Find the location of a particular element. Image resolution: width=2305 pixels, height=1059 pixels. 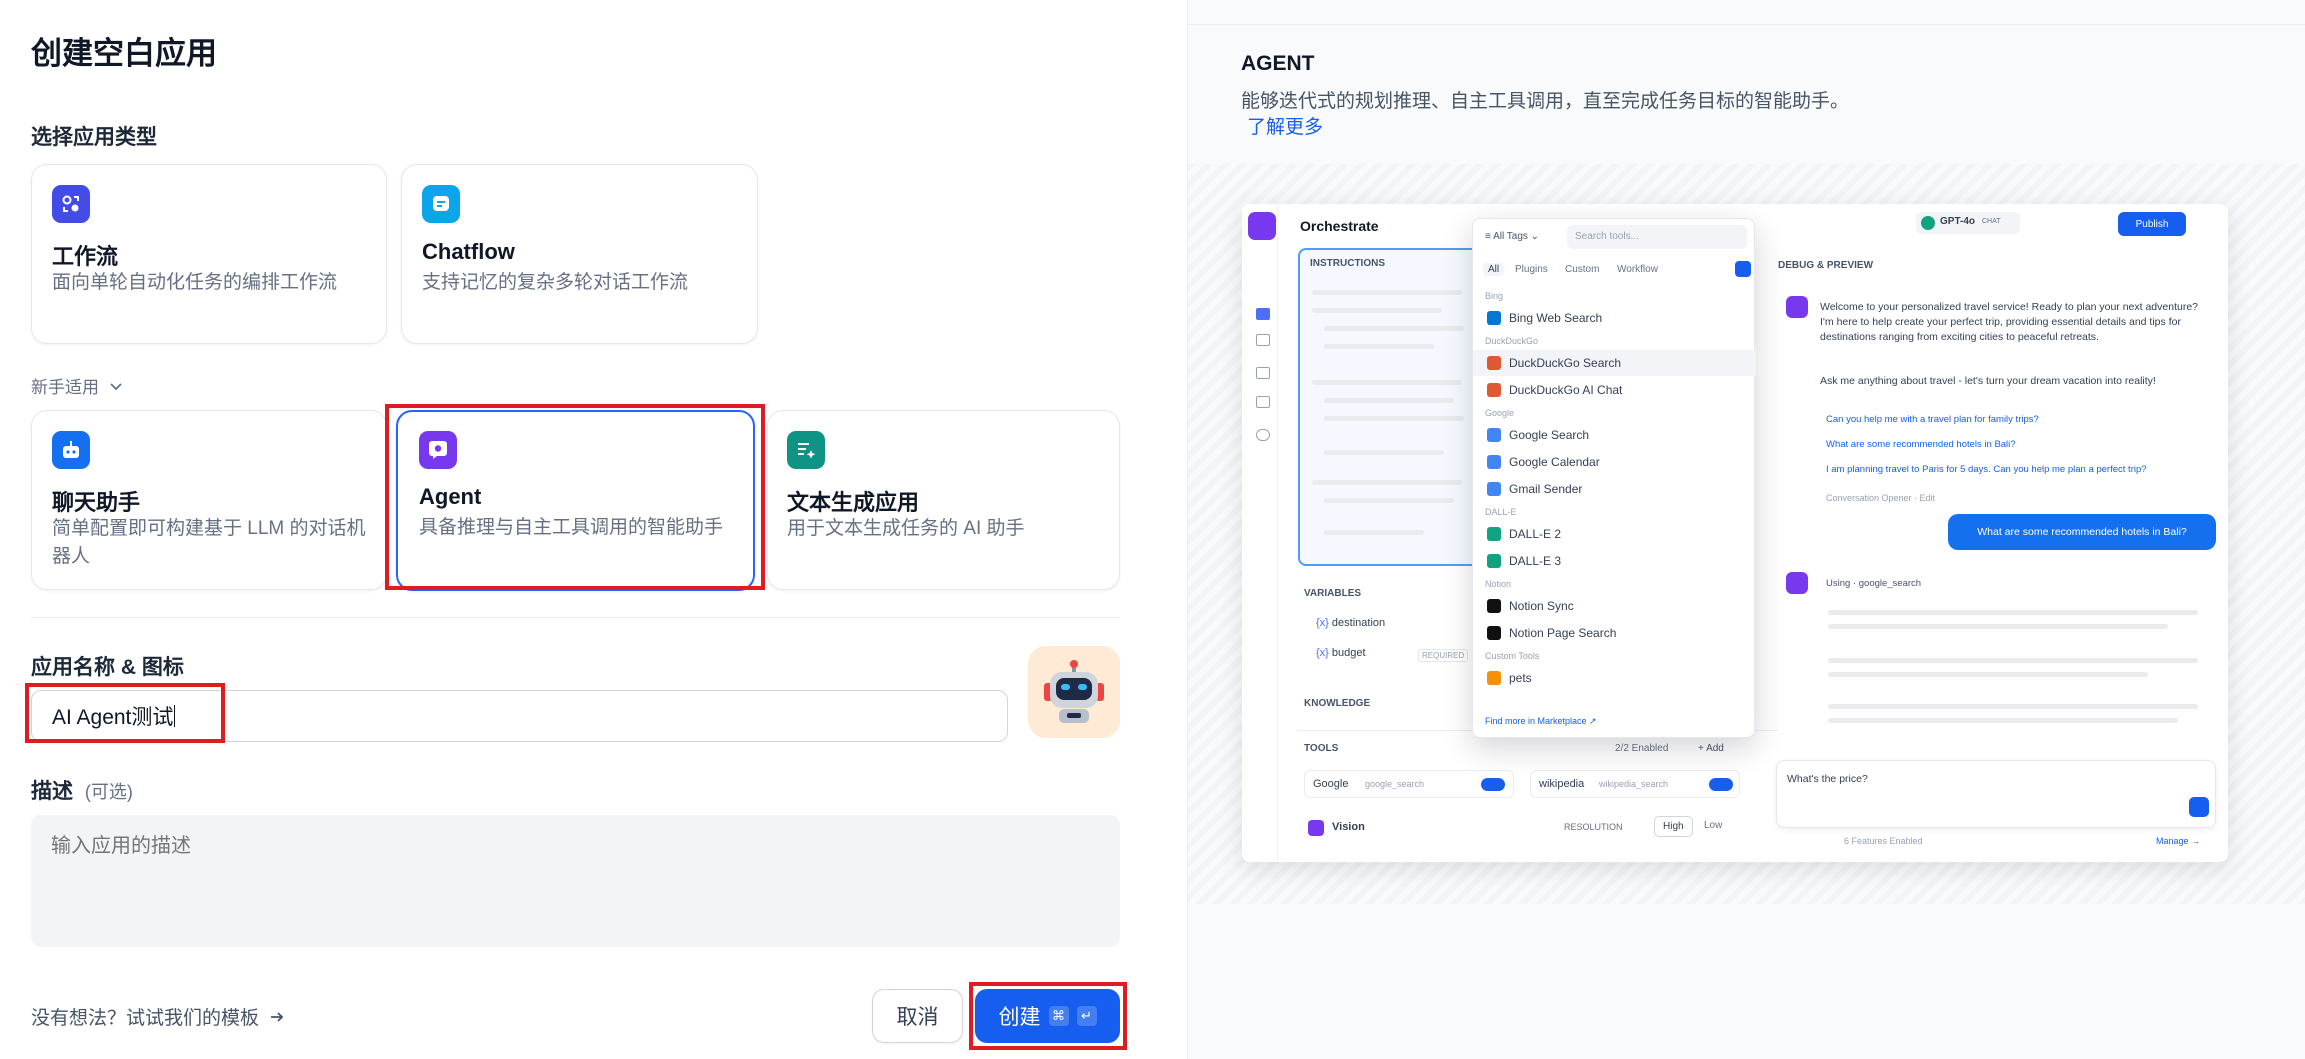

tool-option-label: DuckDuckGo AI Chat is located at coordinates (1566, 390).